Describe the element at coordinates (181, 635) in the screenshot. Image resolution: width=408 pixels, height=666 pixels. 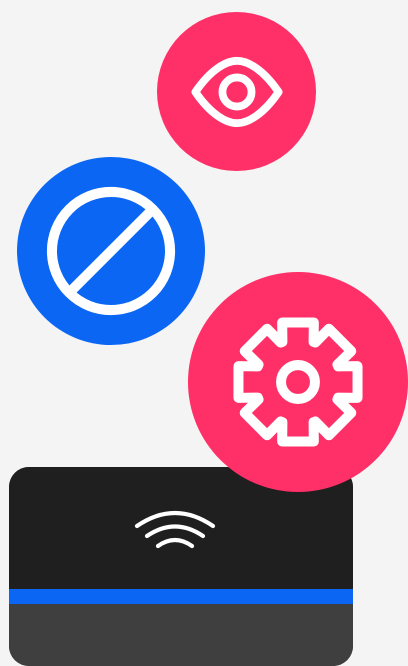
I see `reader-base` at that location.